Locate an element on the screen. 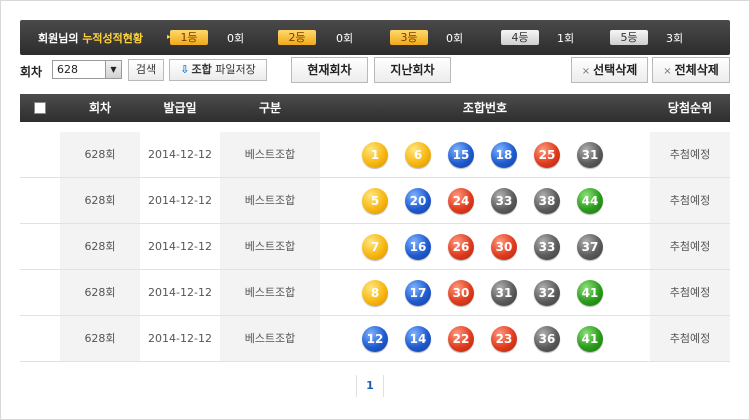  lotto-ball: 23 is located at coordinates (504, 339).